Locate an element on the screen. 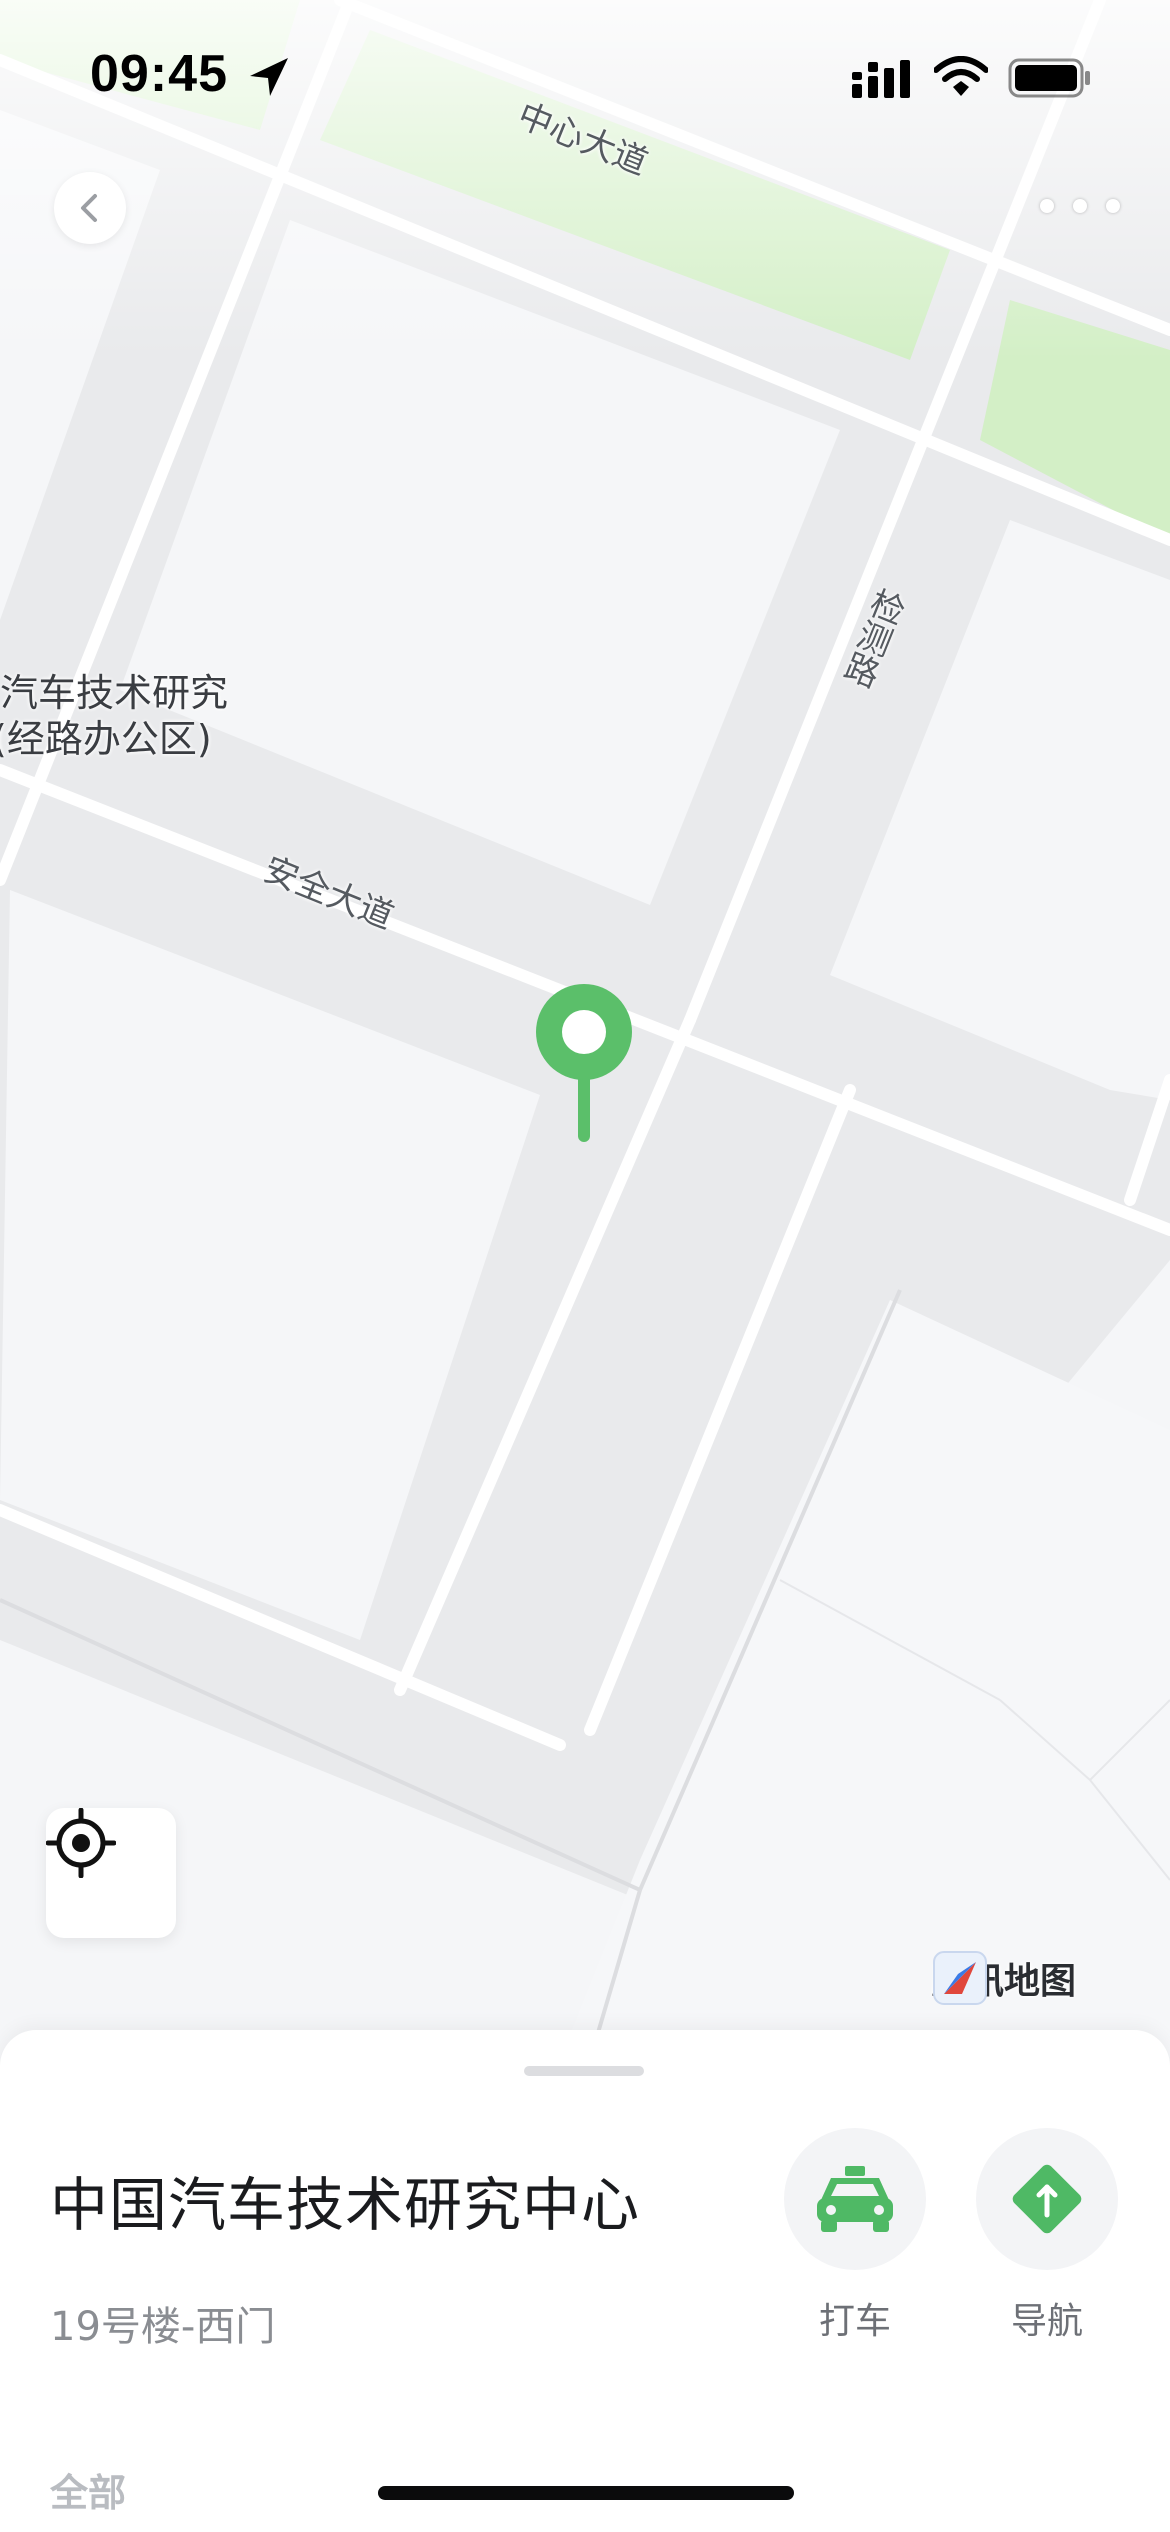 The height and width of the screenshot is (2532, 1170). battery-icon is located at coordinates (1049, 78).